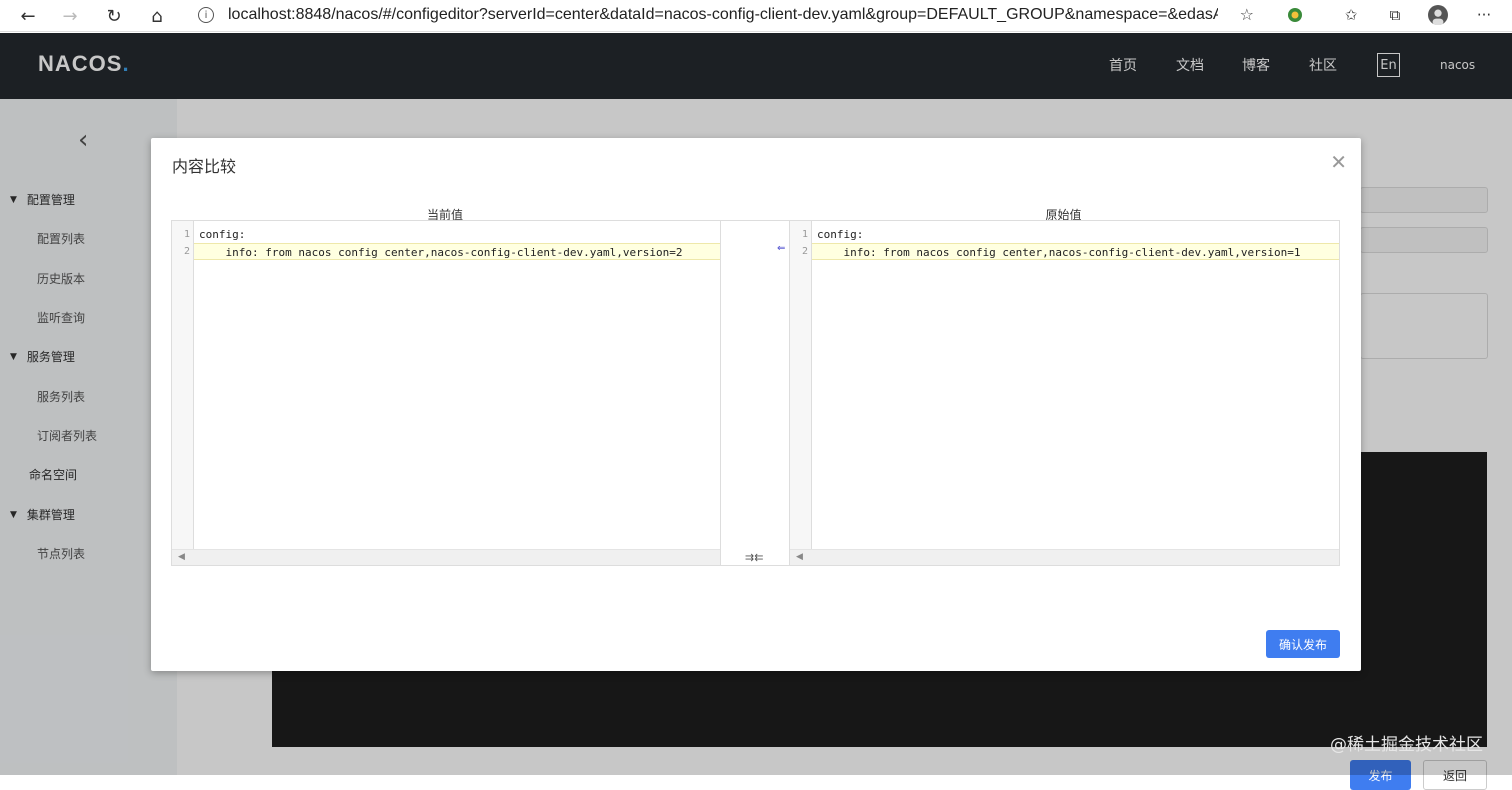  Describe the element at coordinates (206, 15) in the screenshot. I see `site-info-icon: i` at that location.